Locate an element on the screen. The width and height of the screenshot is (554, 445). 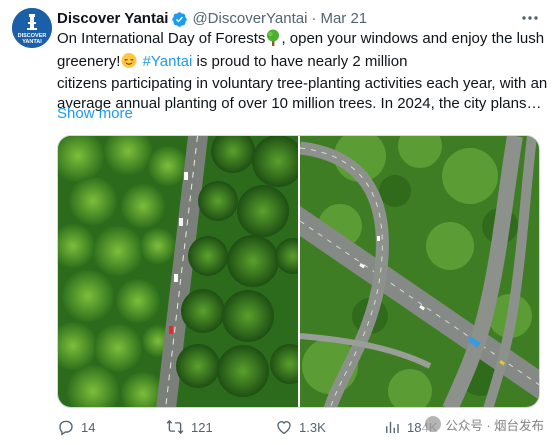
reply-count: 14 is located at coordinates (88, 427).